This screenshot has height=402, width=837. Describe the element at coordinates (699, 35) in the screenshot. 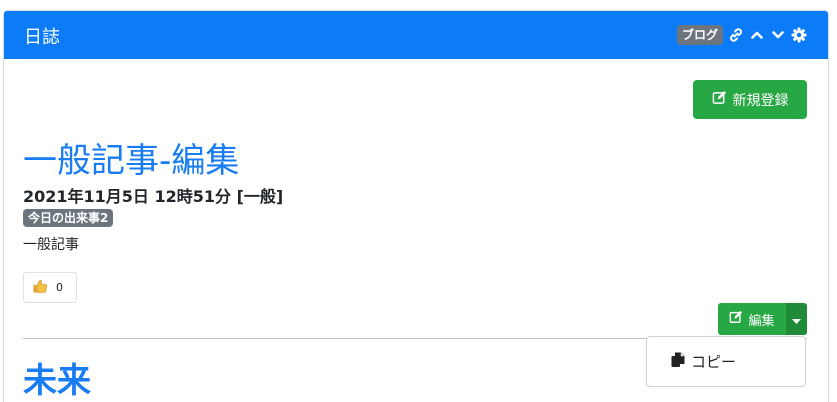

I see `blog-badge: ブログ` at that location.